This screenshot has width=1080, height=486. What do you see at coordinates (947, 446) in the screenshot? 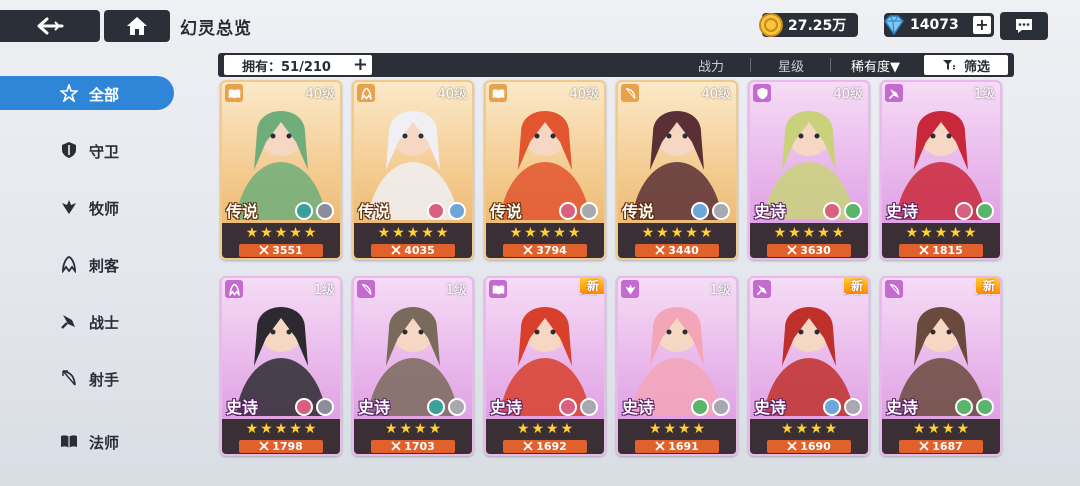
I see `power-value: 1687` at bounding box center [947, 446].